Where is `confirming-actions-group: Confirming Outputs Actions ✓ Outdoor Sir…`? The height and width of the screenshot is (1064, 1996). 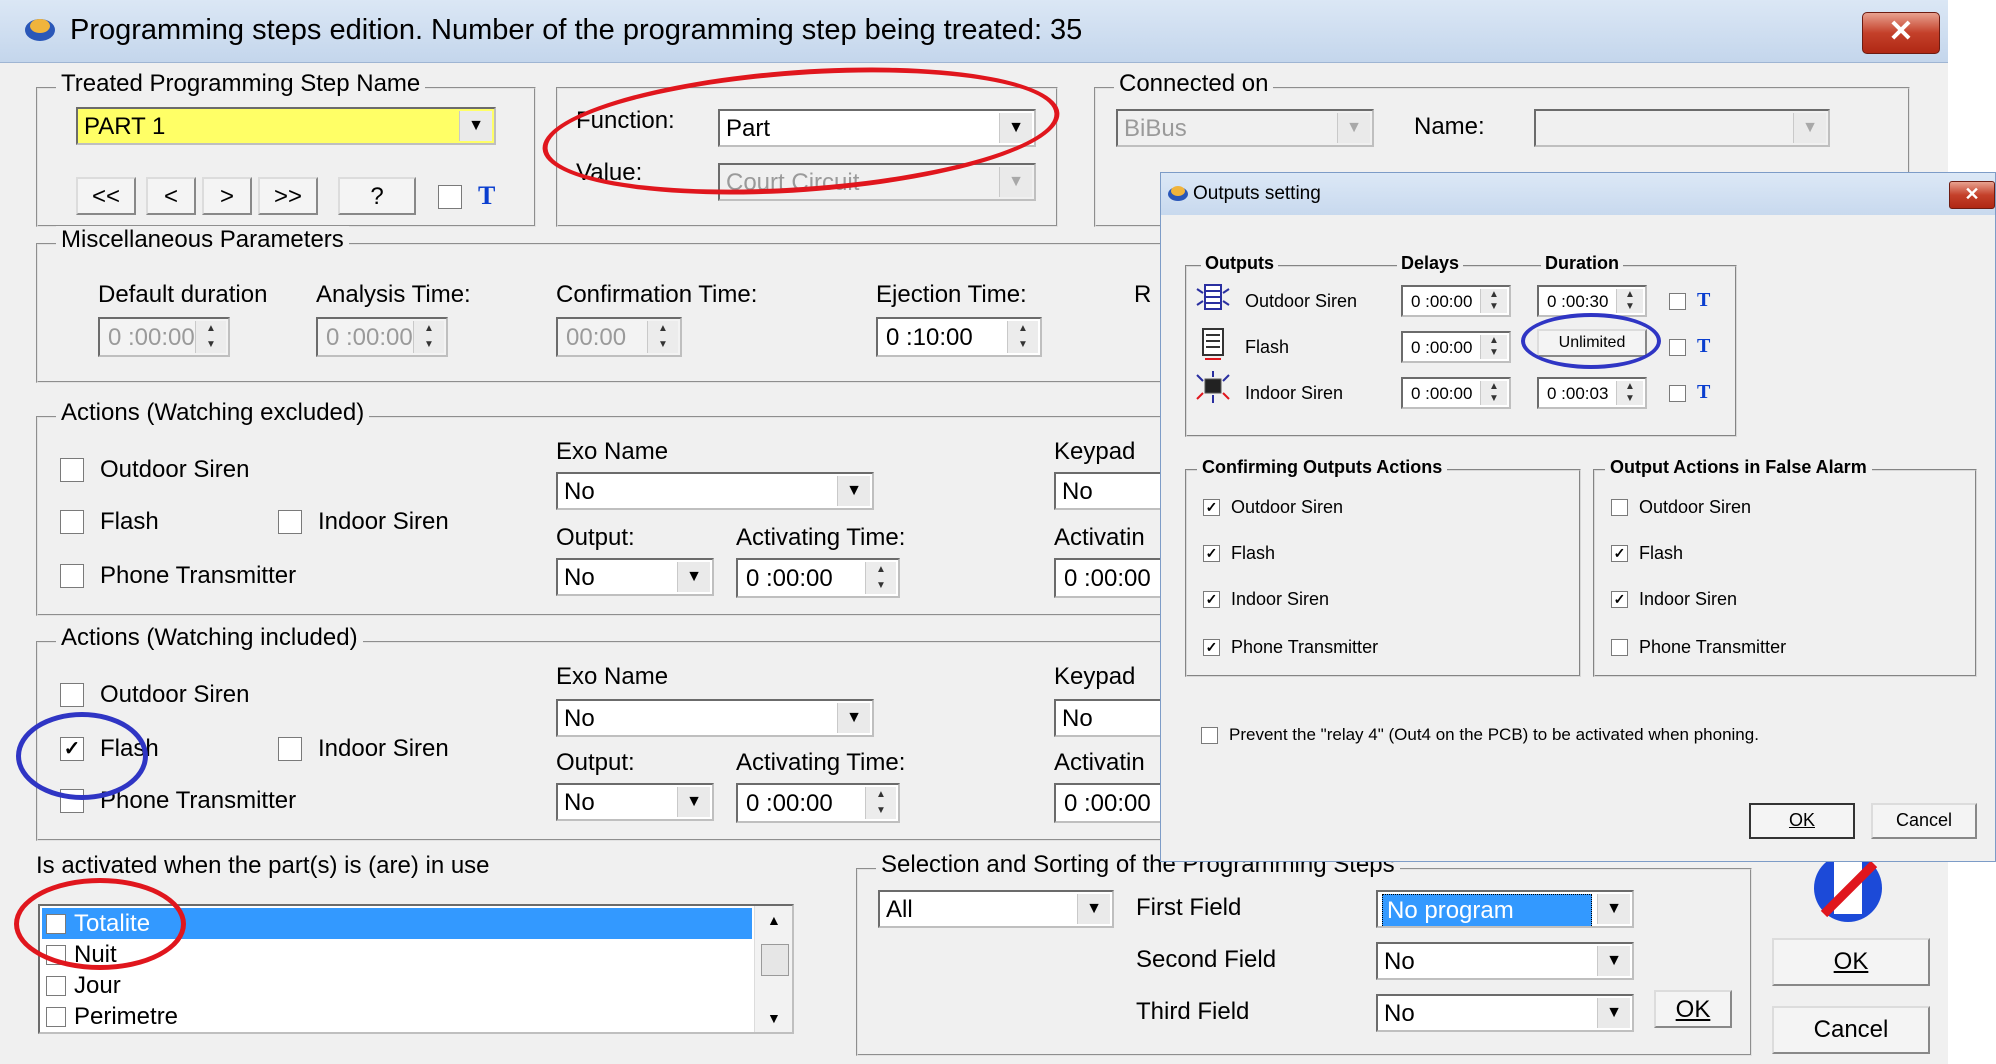
confirming-actions-group: Confirming Outputs Actions ✓ Outdoor Sir… is located at coordinates (1383, 567).